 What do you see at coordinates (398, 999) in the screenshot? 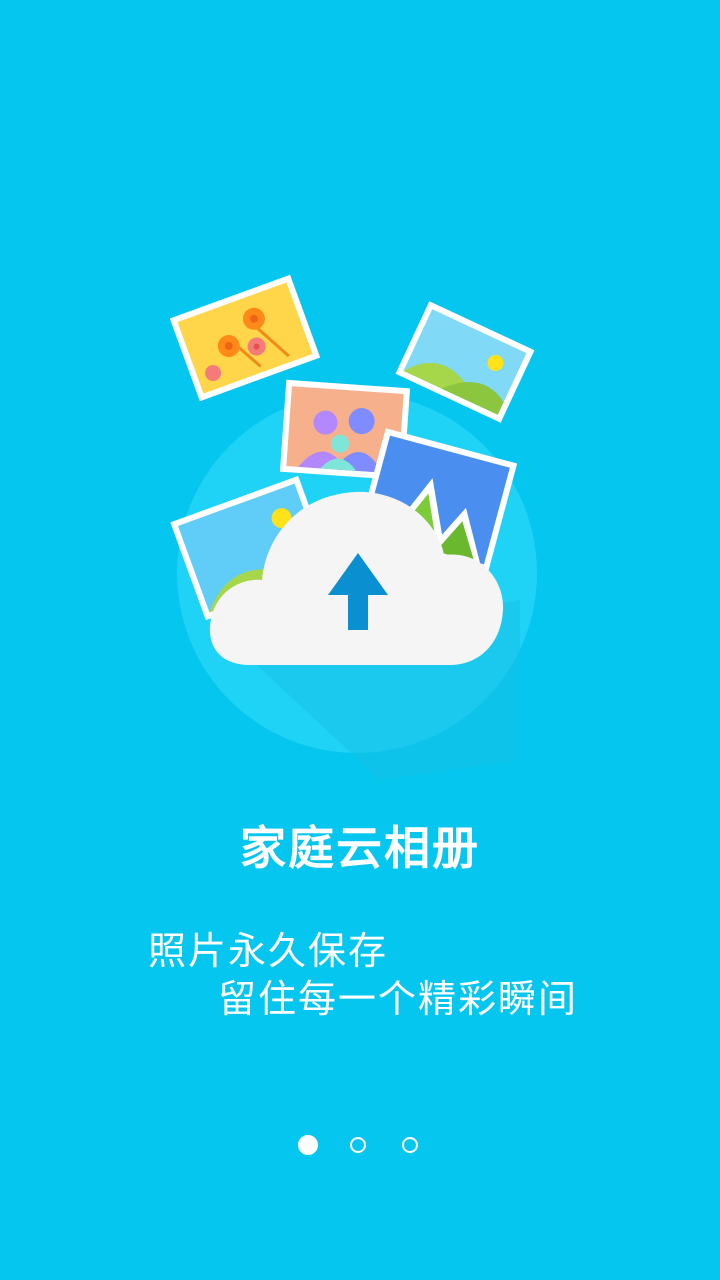
I see `tagline-line-2: 留住每一个精彩瞬间` at bounding box center [398, 999].